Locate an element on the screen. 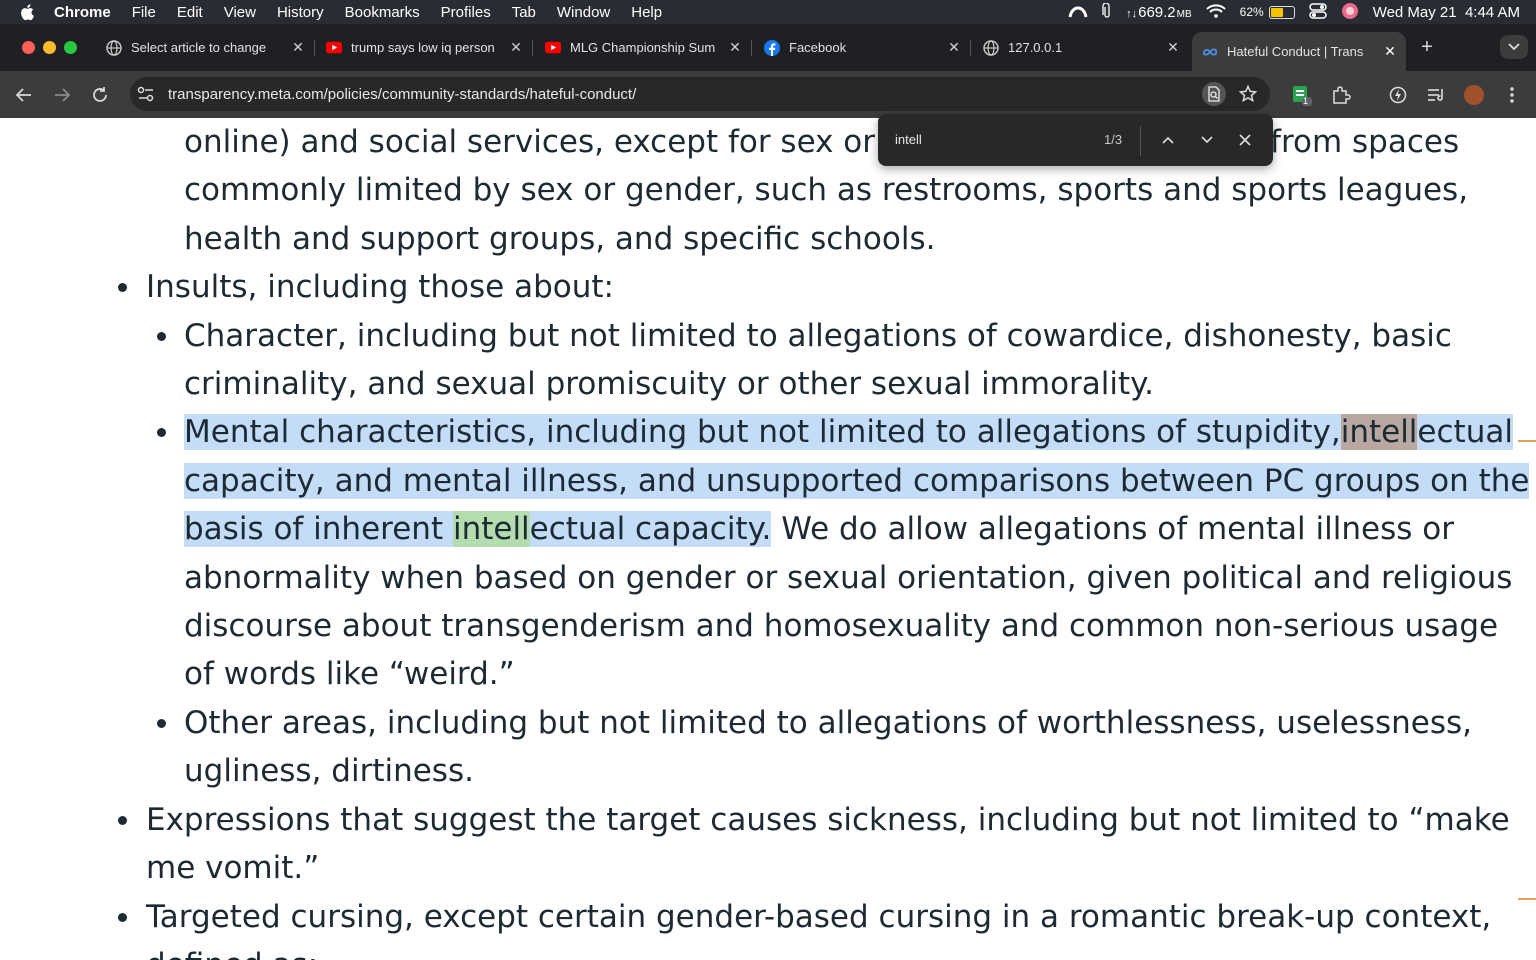 This screenshot has width=1536, height=960. find-close-button is located at coordinates (1245, 140).